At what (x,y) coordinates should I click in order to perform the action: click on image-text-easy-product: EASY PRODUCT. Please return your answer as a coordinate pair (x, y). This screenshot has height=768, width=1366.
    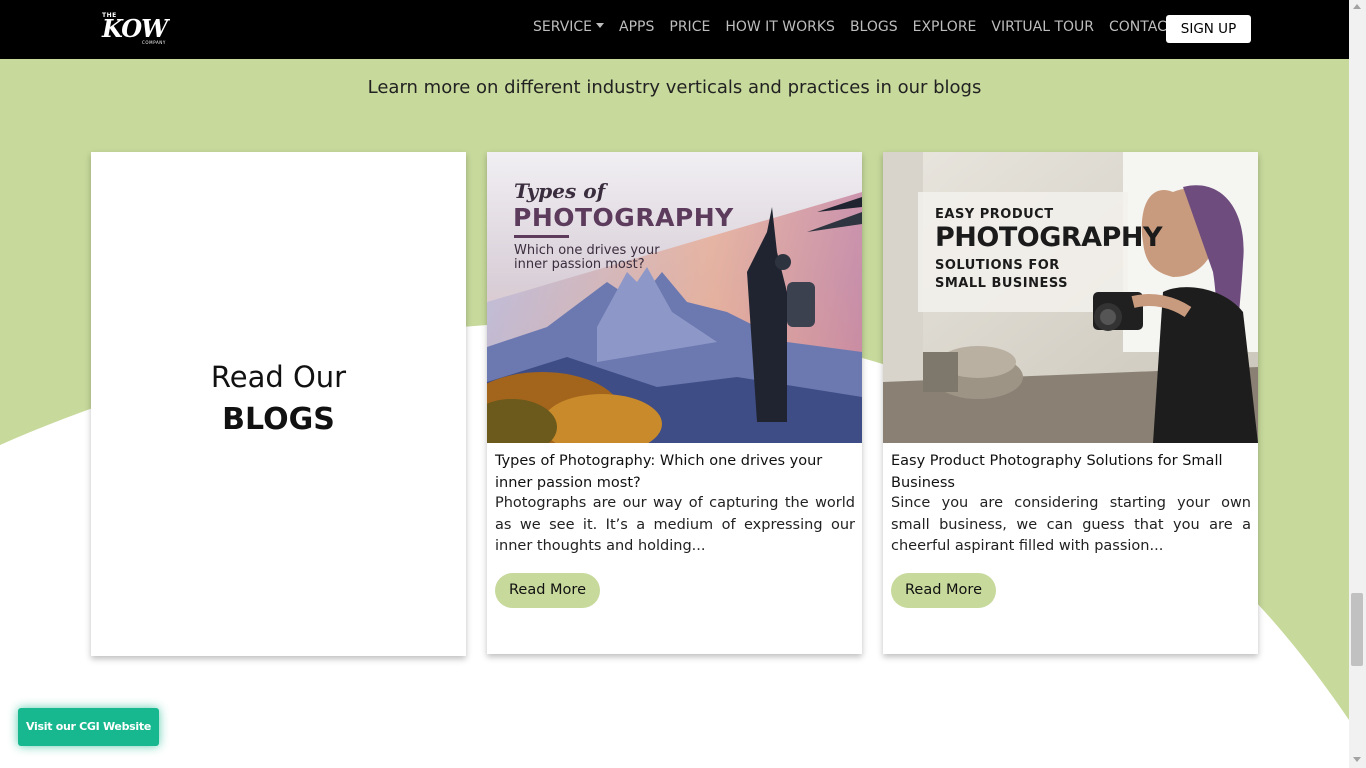
    Looking at the image, I should click on (994, 214).